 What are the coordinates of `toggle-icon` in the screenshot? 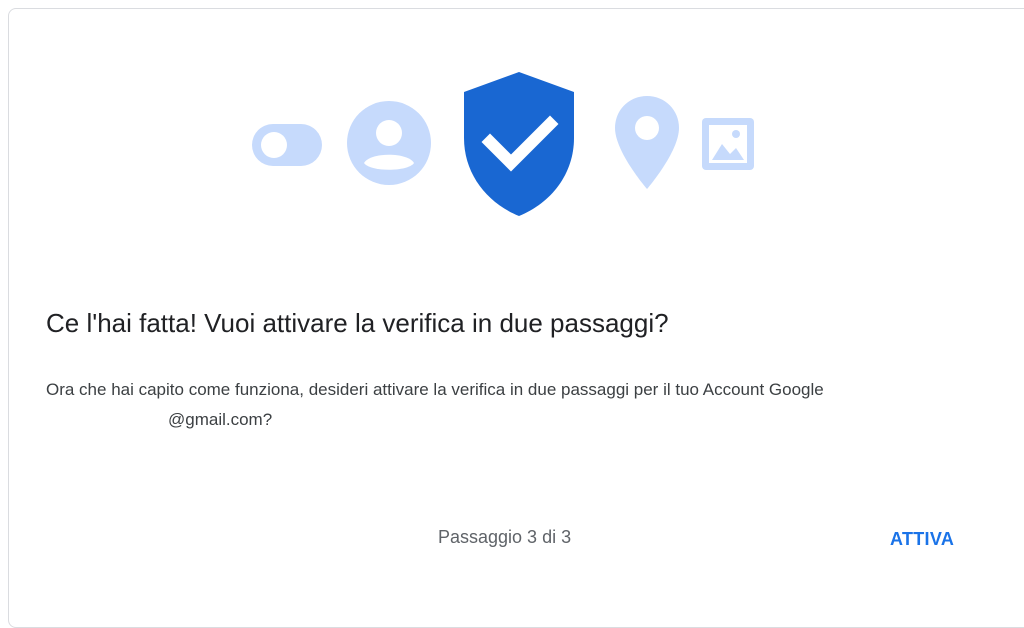 It's located at (287, 145).